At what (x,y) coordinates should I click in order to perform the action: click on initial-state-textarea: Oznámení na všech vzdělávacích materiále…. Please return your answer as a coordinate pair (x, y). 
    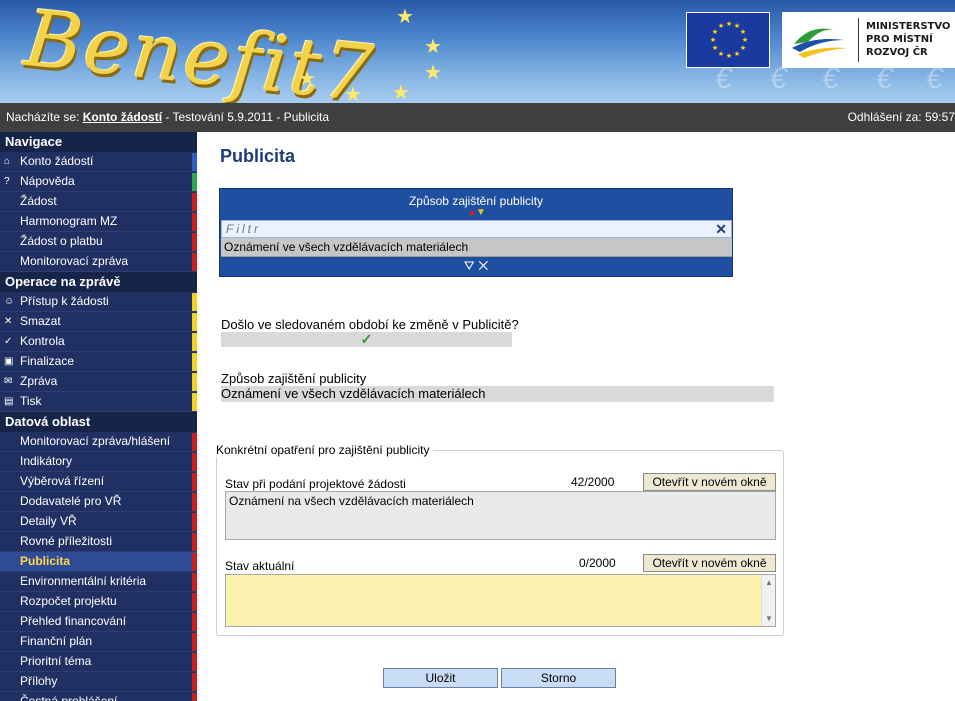
    Looking at the image, I should click on (500, 515).